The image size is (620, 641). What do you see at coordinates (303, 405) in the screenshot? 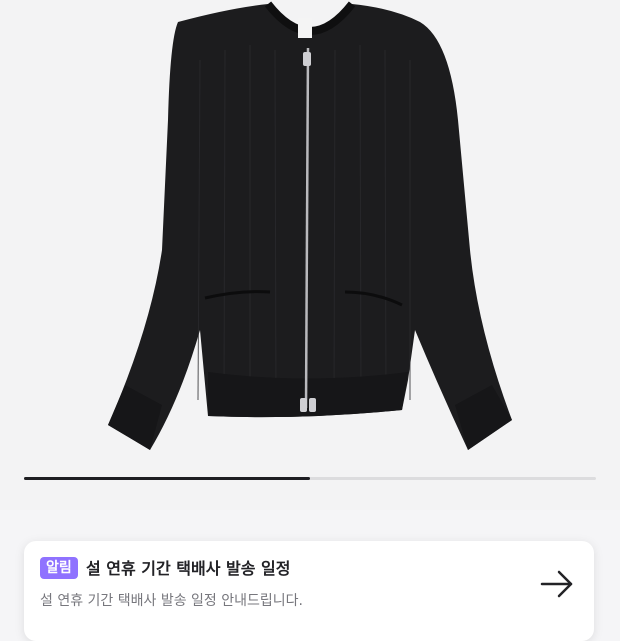
I see `zipper-pull-bottom-left` at bounding box center [303, 405].